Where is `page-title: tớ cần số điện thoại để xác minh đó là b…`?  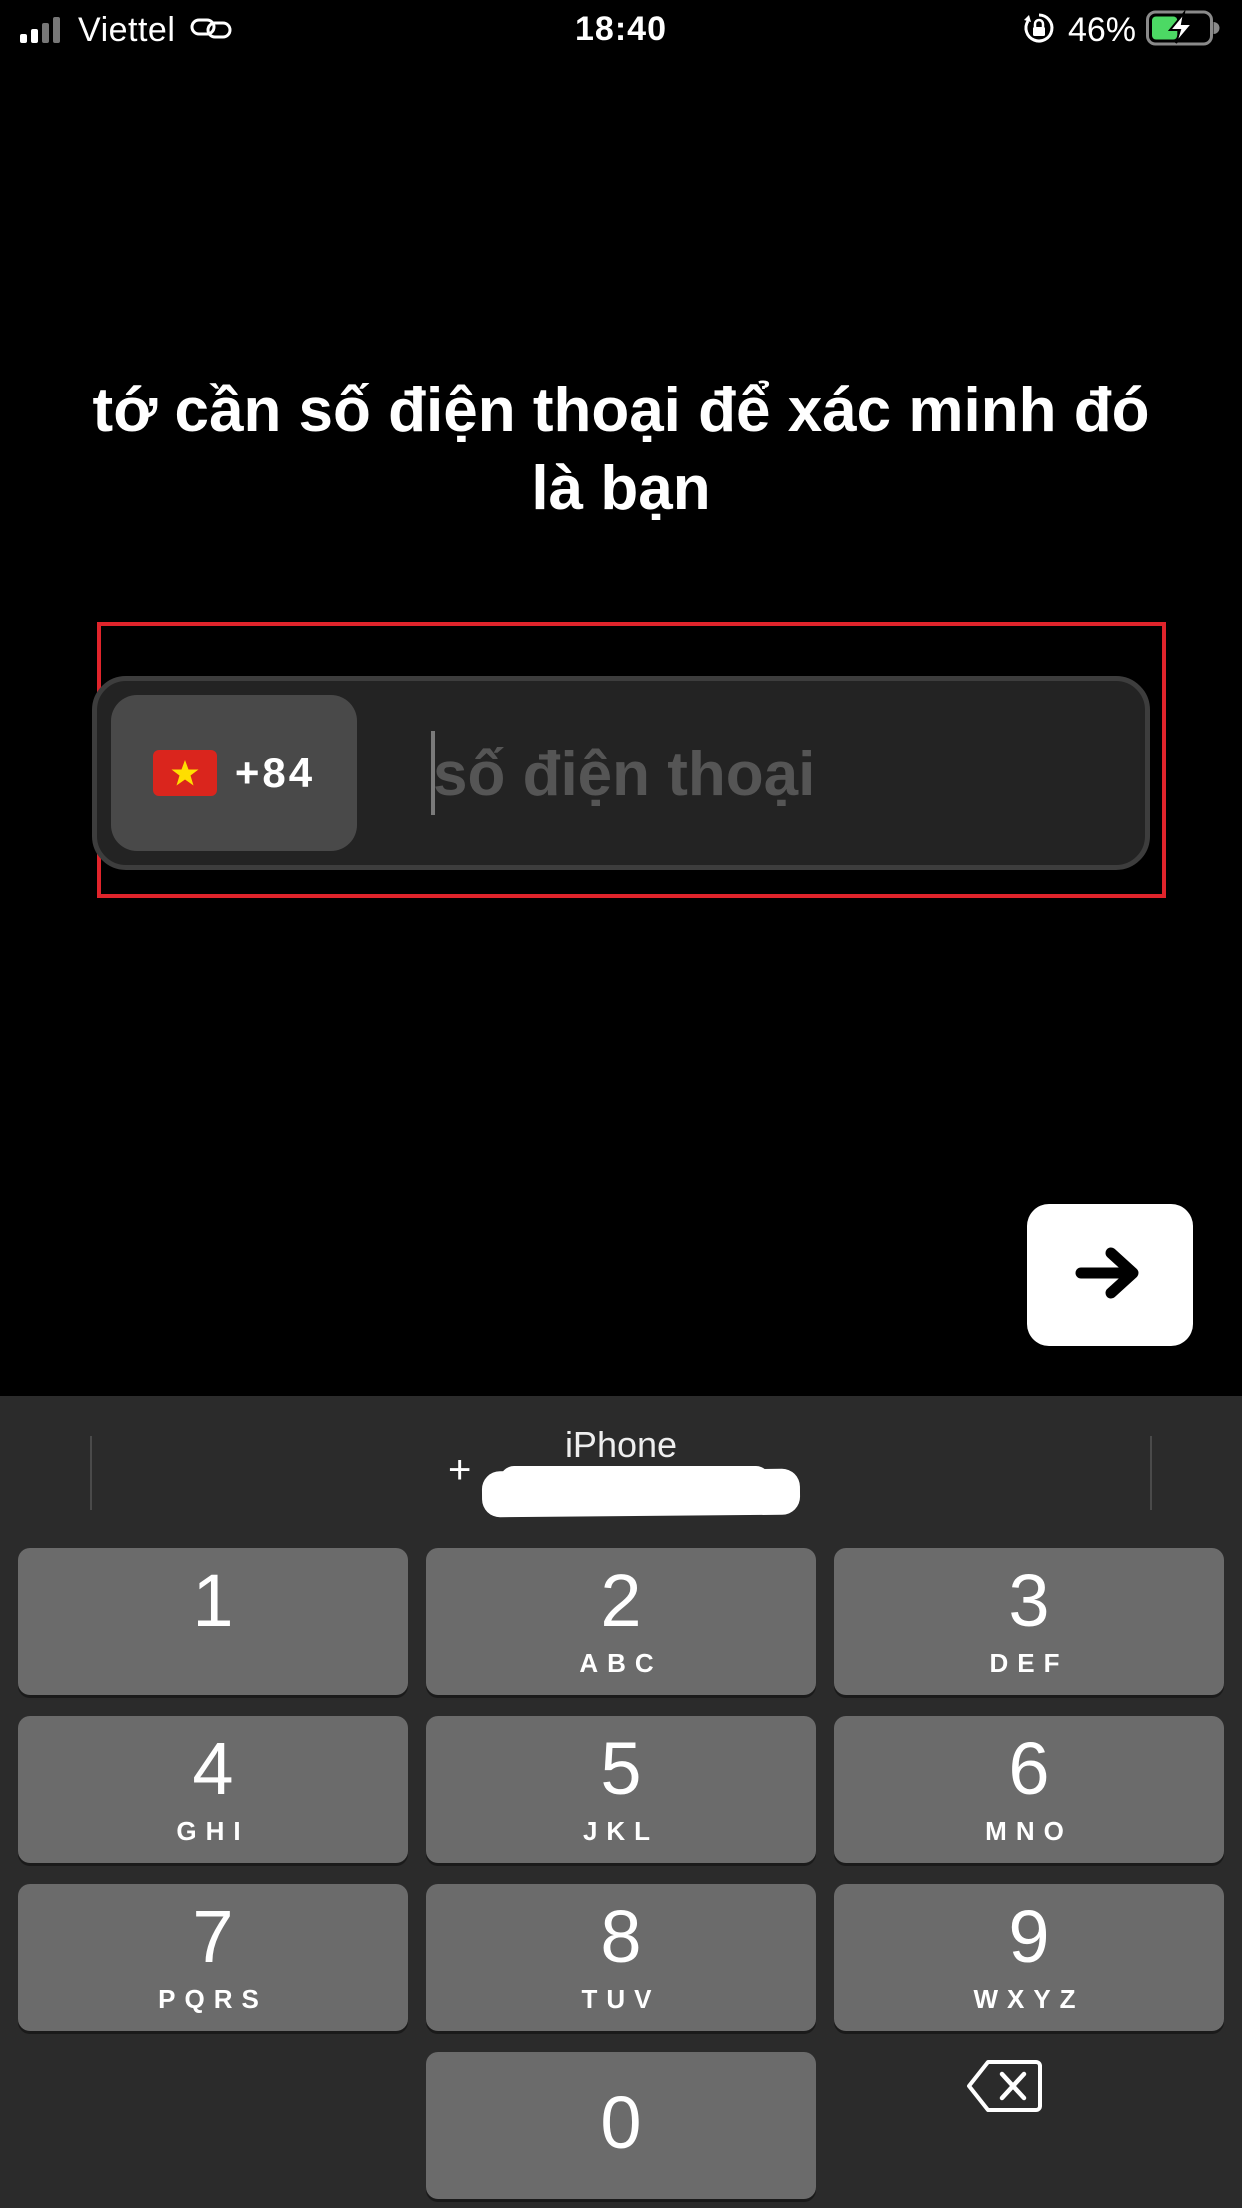
page-title: tớ cần số điện thoại để xác minh đó là b… is located at coordinates (621, 449).